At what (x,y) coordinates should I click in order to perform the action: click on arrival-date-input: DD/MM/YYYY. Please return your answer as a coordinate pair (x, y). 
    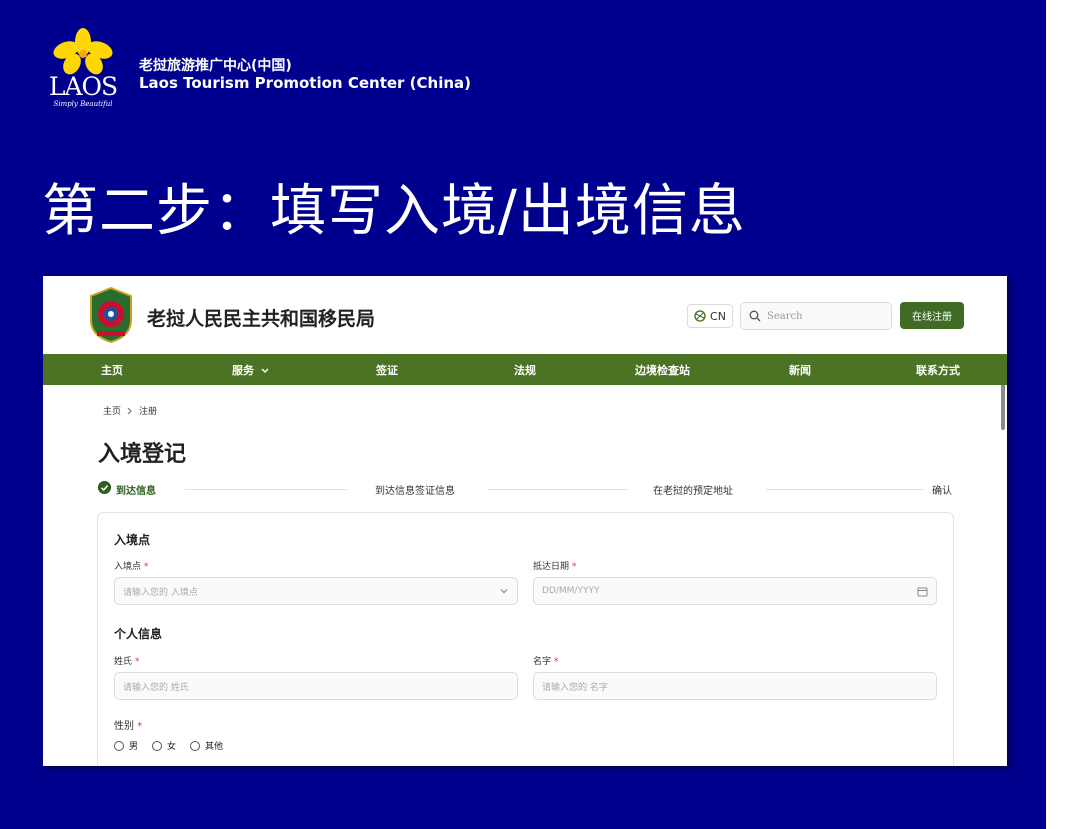
    Looking at the image, I should click on (735, 591).